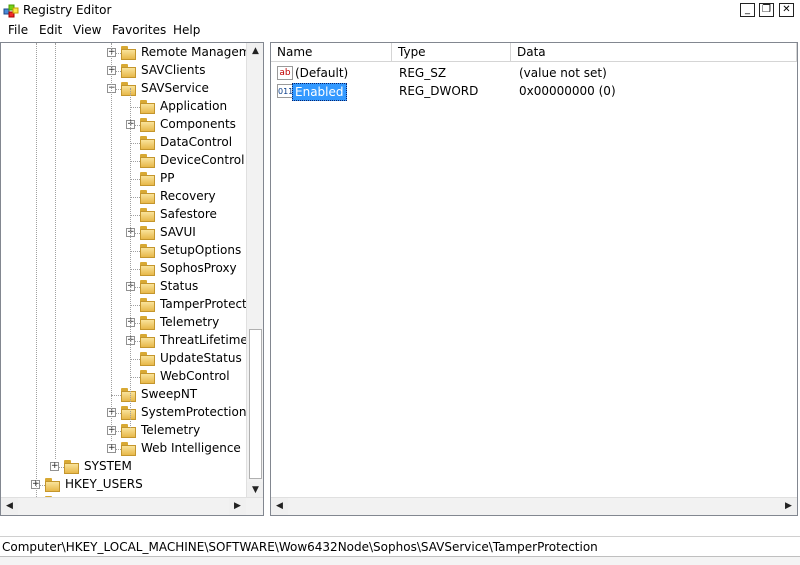 This screenshot has height=565, width=800. What do you see at coordinates (209, 304) in the screenshot?
I see `tree-node-label: TamperProtectio` at bounding box center [209, 304].